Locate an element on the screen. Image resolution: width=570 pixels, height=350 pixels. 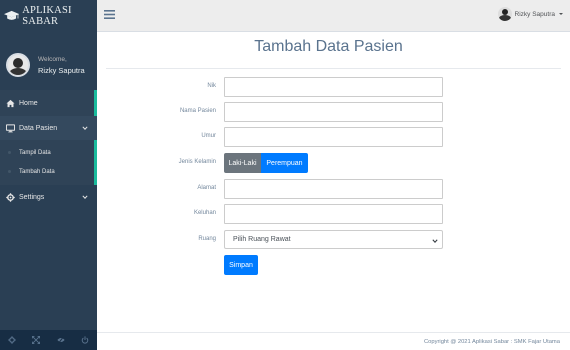
form-row-jenis-kelamin: Jenis Kelamin Laki-Laki Perempuan is located at coordinates (333, 163).